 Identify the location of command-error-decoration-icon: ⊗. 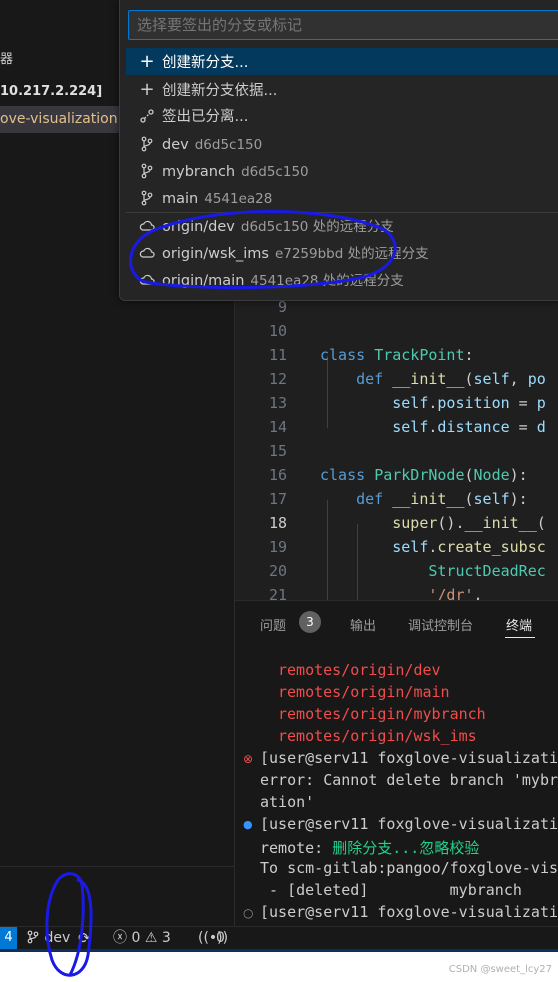
(248, 759).